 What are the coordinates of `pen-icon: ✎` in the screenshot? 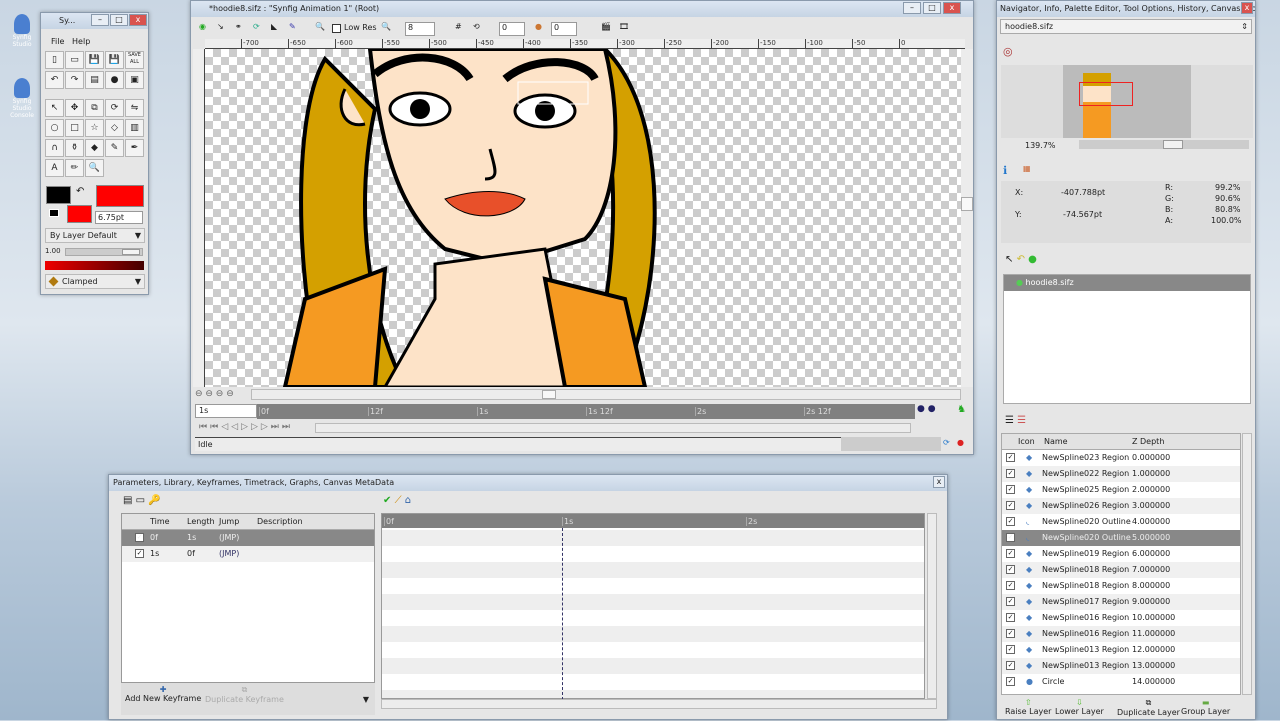 It's located at (292, 26).